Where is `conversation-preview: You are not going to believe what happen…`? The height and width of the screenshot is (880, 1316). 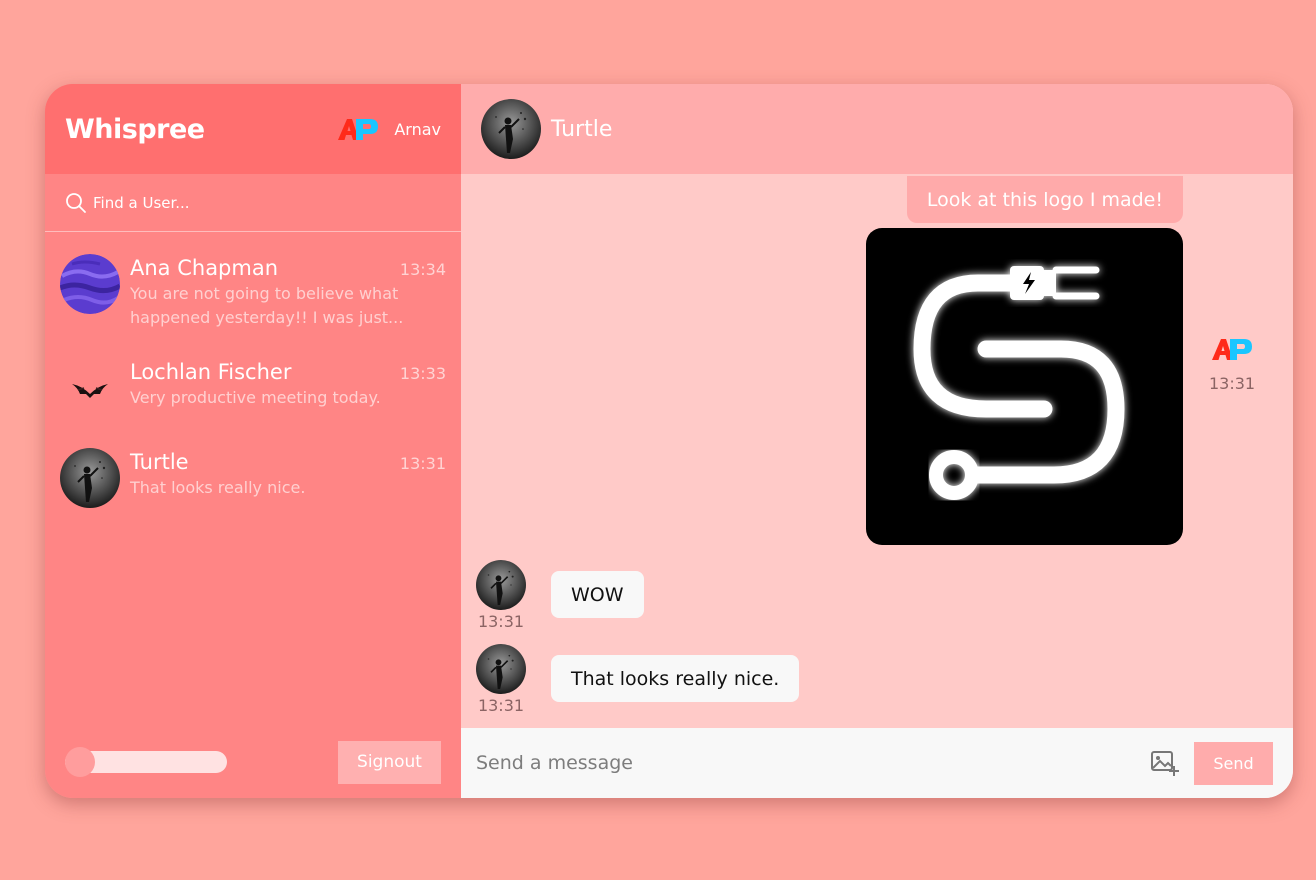
conversation-preview: You are not going to believe what happen… is located at coordinates (267, 305).